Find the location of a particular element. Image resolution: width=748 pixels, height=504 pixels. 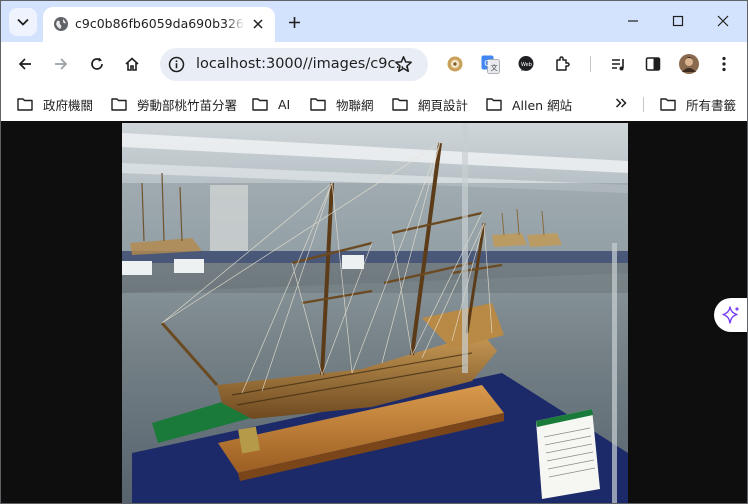

chat-extension-button: Web is located at coordinates (526, 64).